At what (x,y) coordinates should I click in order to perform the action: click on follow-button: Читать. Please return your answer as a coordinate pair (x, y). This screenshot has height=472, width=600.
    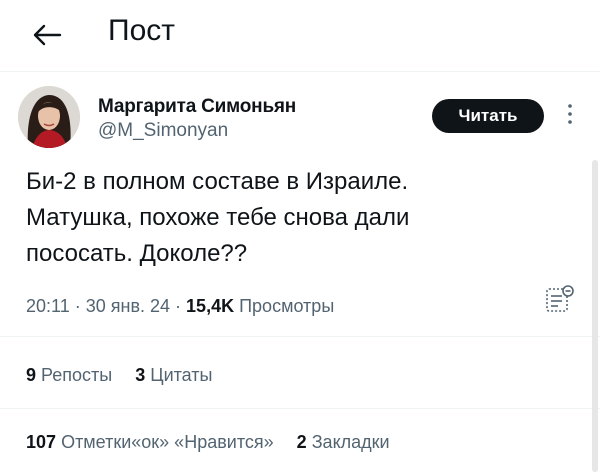
    Looking at the image, I should click on (488, 116).